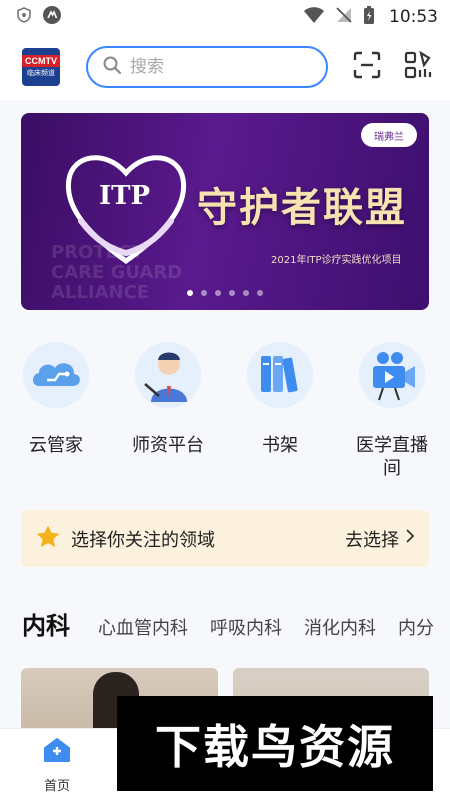 This screenshot has height=800, width=450. Describe the element at coordinates (392, 457) in the screenshot. I see `quick-link-label: 医学直播间` at that location.